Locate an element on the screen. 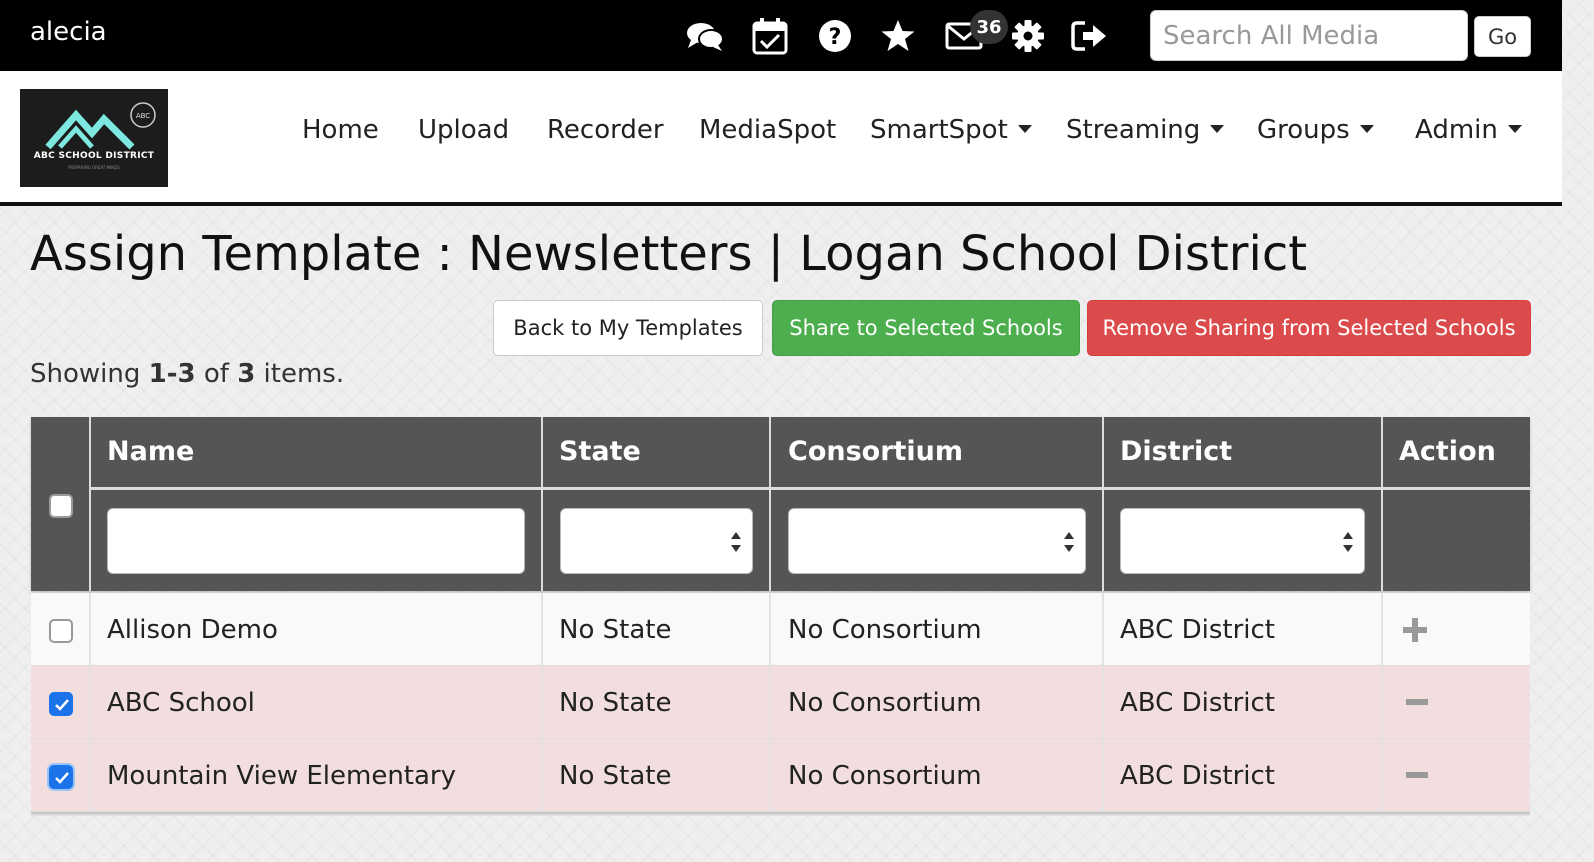 The width and height of the screenshot is (1594, 862). nav-mediaspot: MediaSpot is located at coordinates (767, 130).